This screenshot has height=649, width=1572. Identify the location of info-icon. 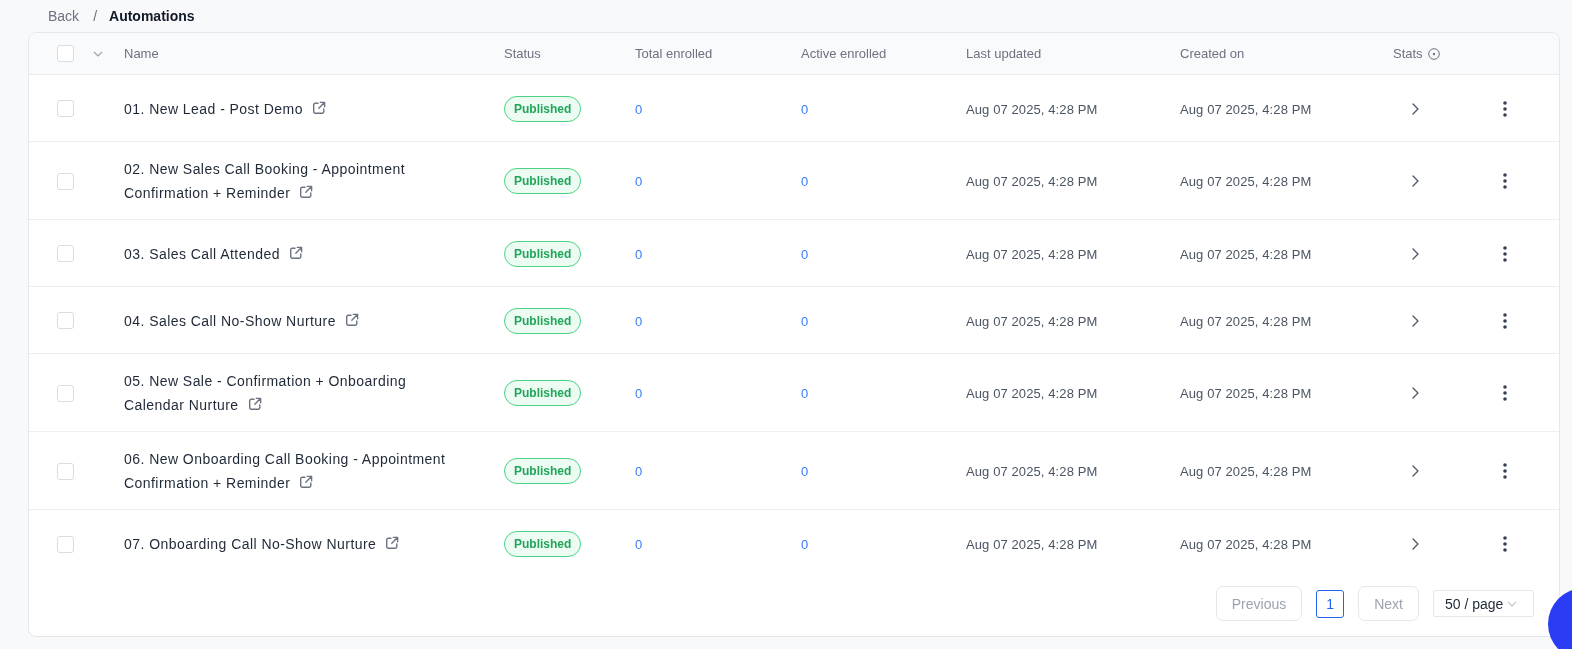
(1433, 53).